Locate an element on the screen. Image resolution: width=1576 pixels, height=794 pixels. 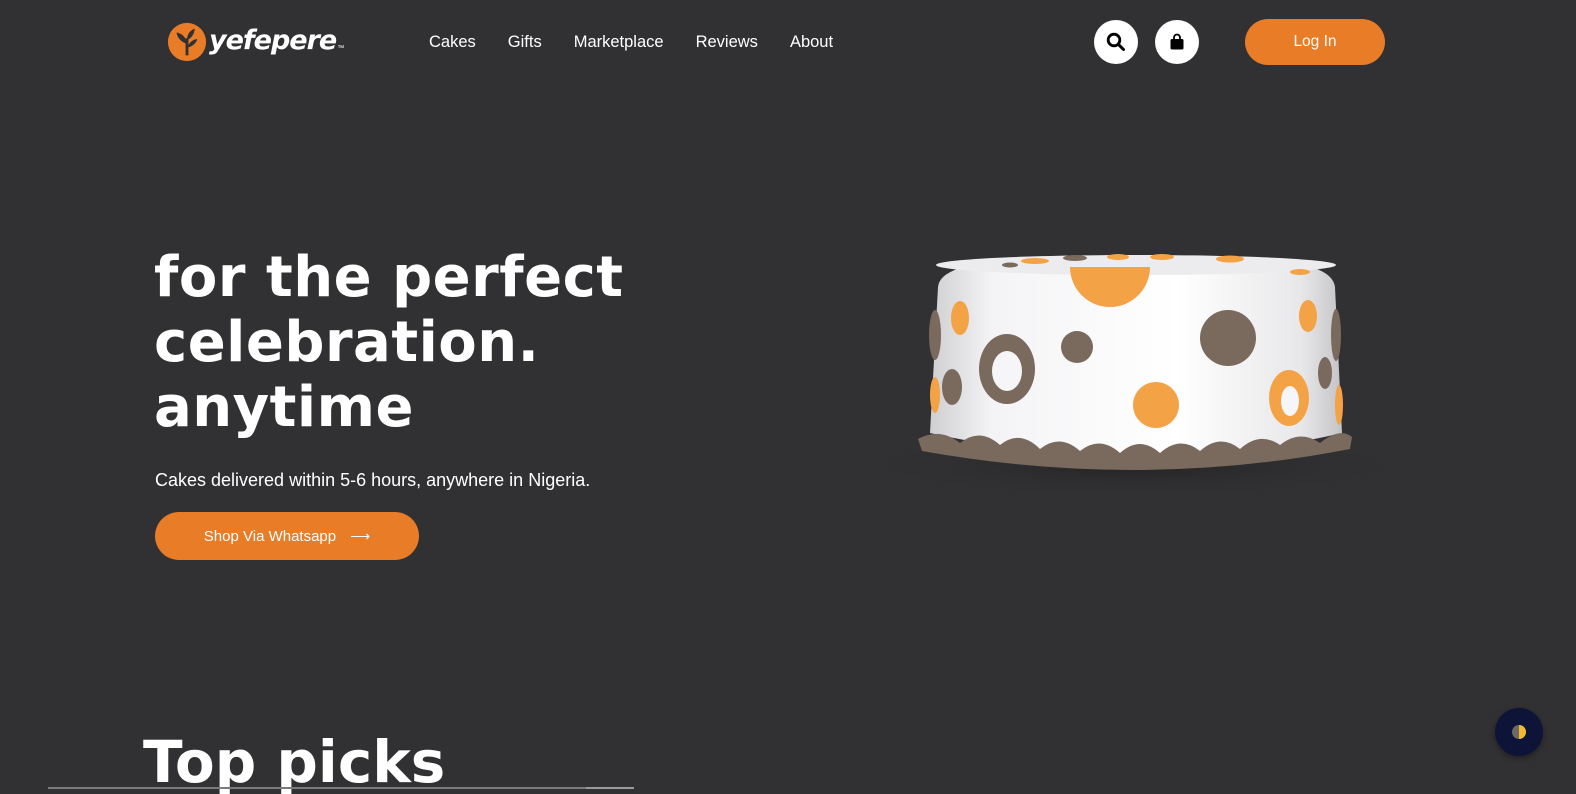
nav-item-about: About is located at coordinates (811, 42).